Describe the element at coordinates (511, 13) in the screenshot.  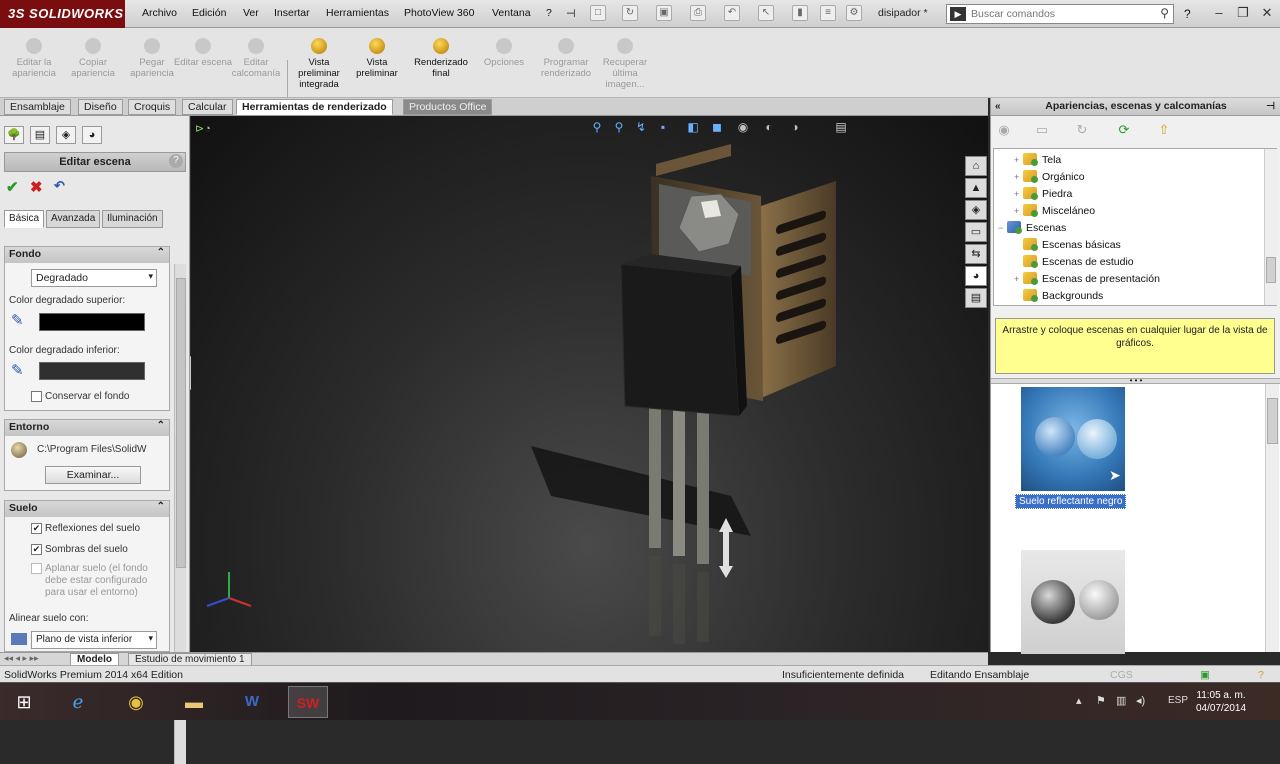
I see `menu-ventana: Ventana` at that location.